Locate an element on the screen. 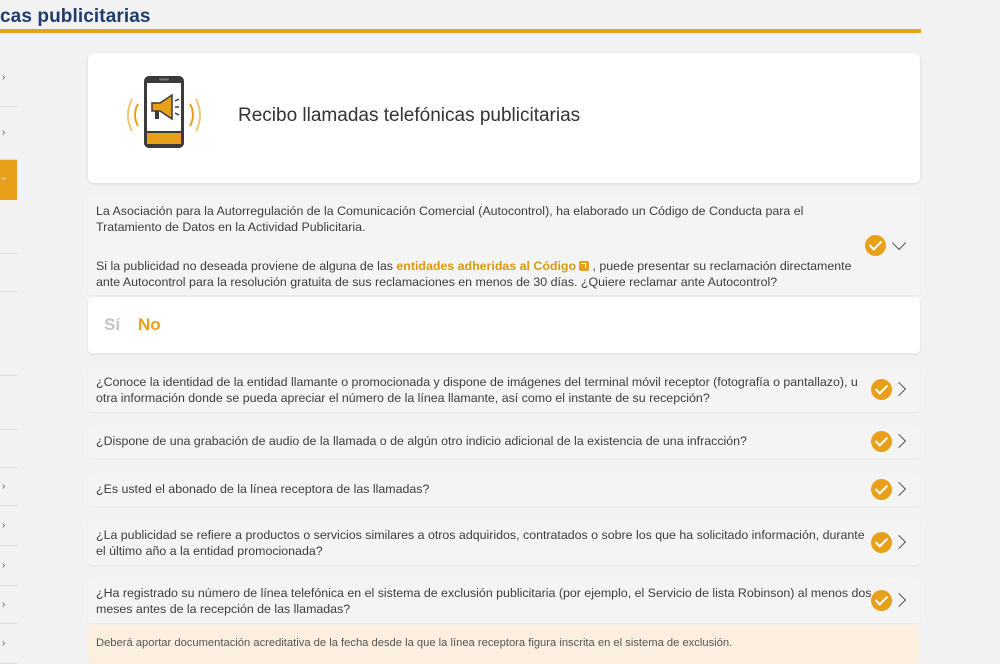 This screenshot has width=1000, height=664. adhered-entities-link: entidades adheridas al Código is located at coordinates (486, 266).